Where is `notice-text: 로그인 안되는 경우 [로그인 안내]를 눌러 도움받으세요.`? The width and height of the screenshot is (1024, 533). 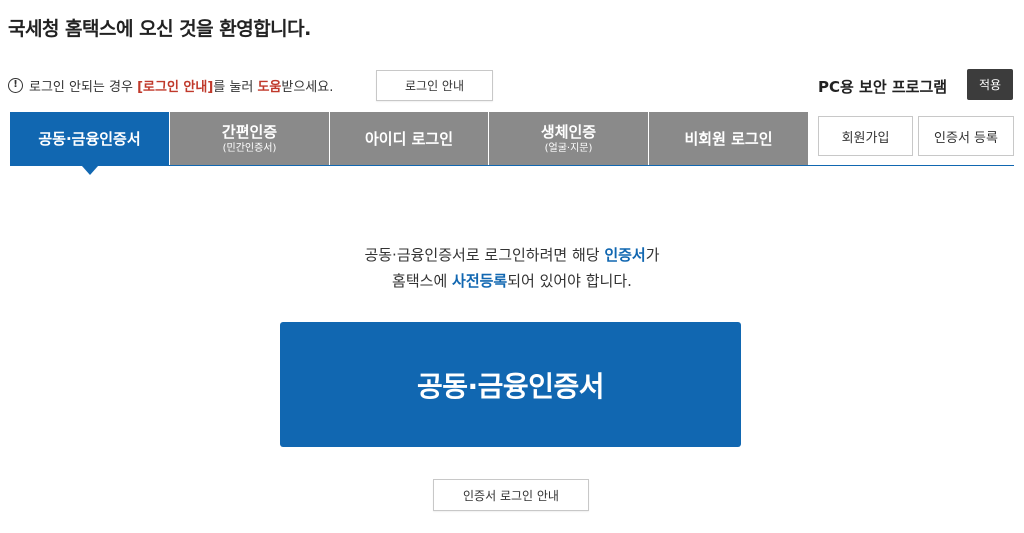
notice-text: 로그인 안되는 경우 [로그인 안내]를 눌러 도움받으세요. is located at coordinates (181, 85).